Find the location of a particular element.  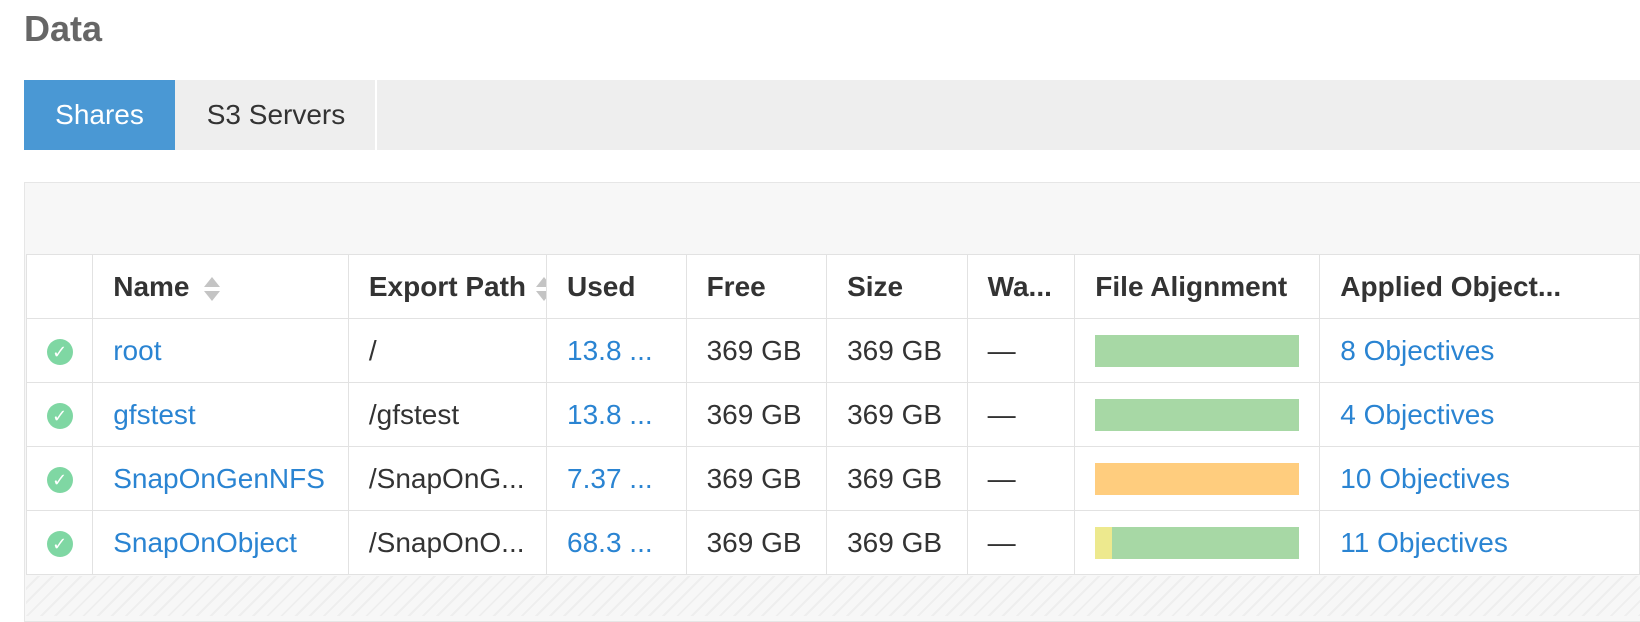

column-header-status is located at coordinates (59, 286).